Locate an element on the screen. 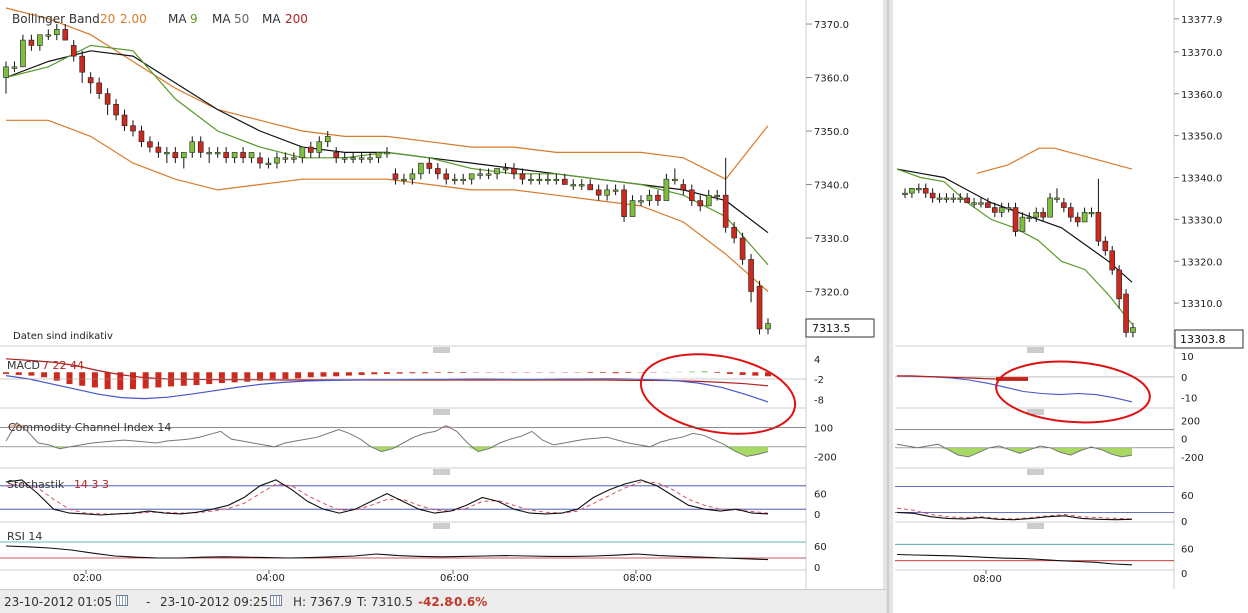 The height and width of the screenshot is (613, 1248). right-price-tick-label: 13340.0 is located at coordinates (1201, 179).